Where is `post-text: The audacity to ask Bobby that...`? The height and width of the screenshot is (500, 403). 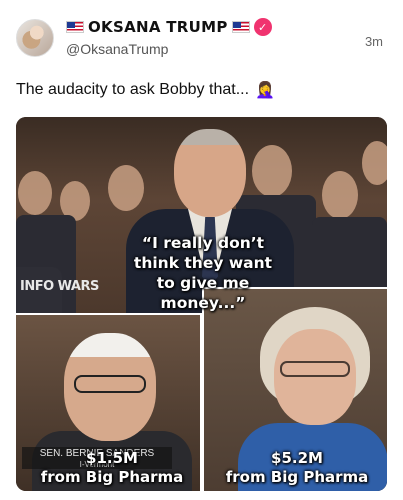 post-text: The audacity to ask Bobby that... is located at coordinates (133, 89).